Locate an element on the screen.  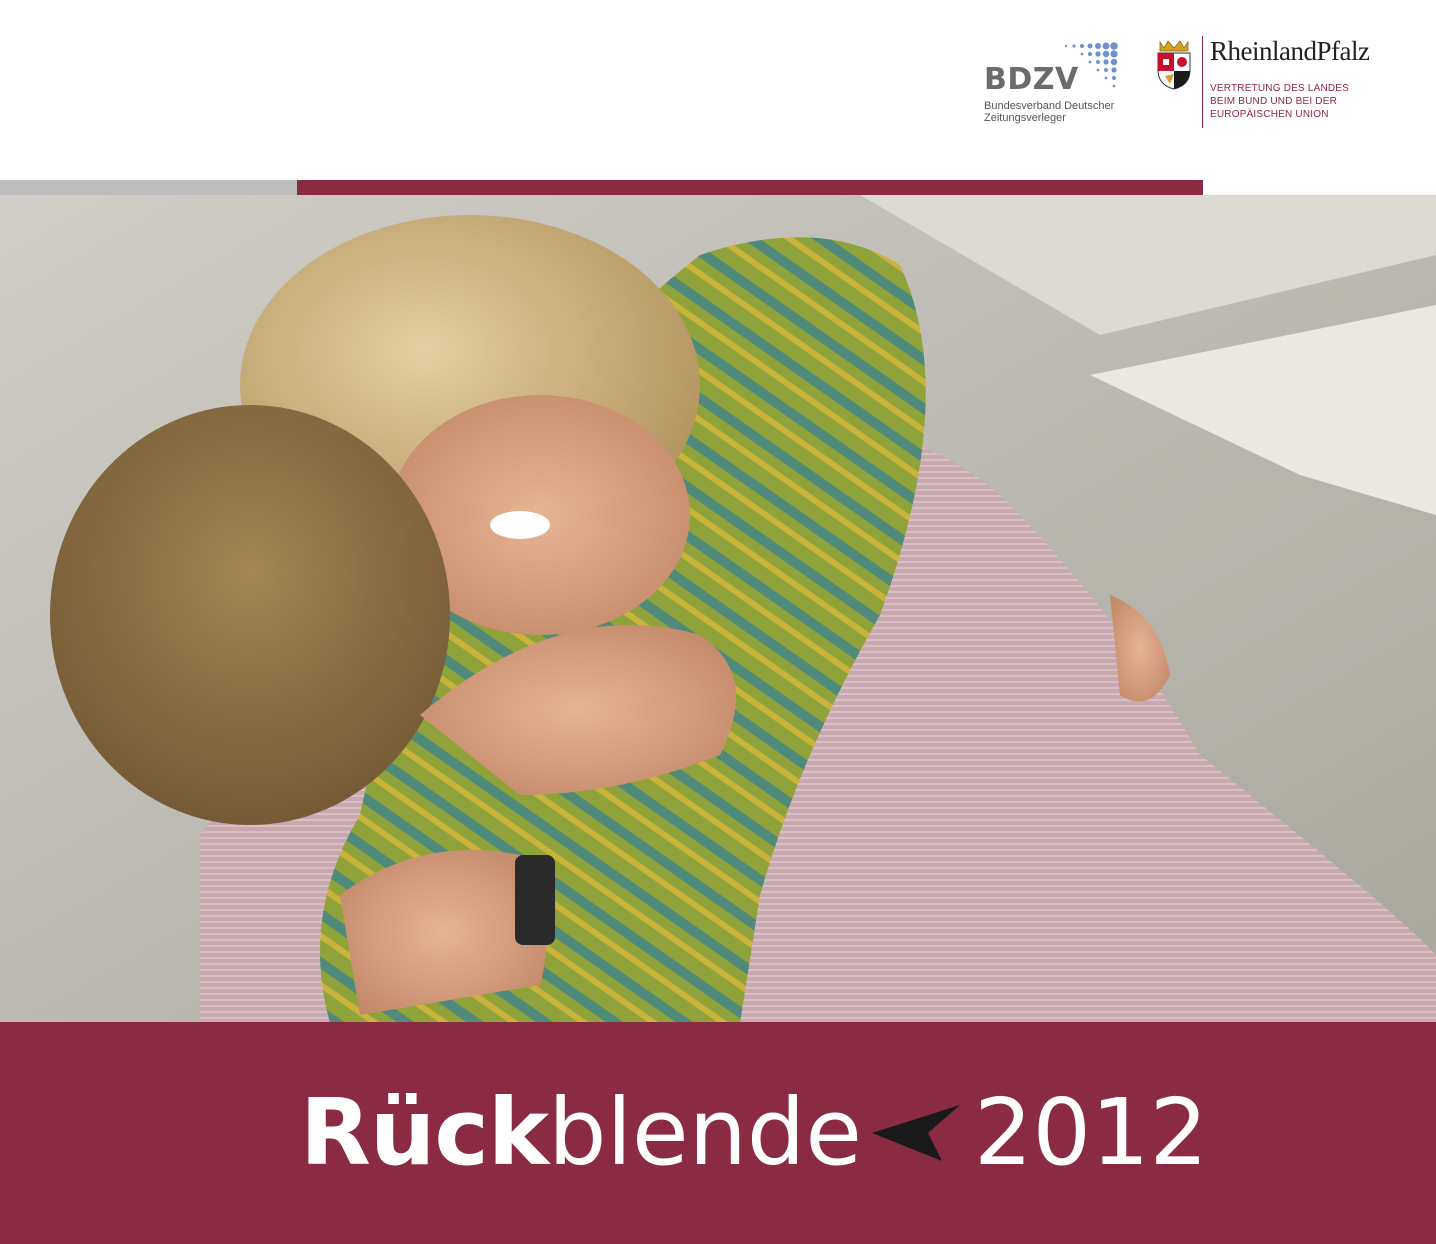
cover-title: Rück blende 2012 is located at coordinates (754, 1133).